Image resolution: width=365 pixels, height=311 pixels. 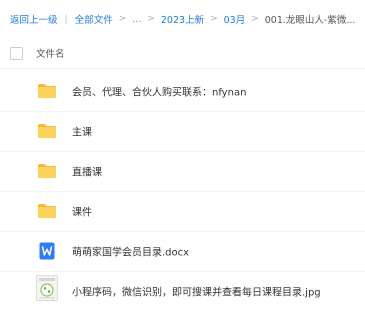 What do you see at coordinates (87, 171) in the screenshot?
I see `file-name: 直播课` at bounding box center [87, 171].